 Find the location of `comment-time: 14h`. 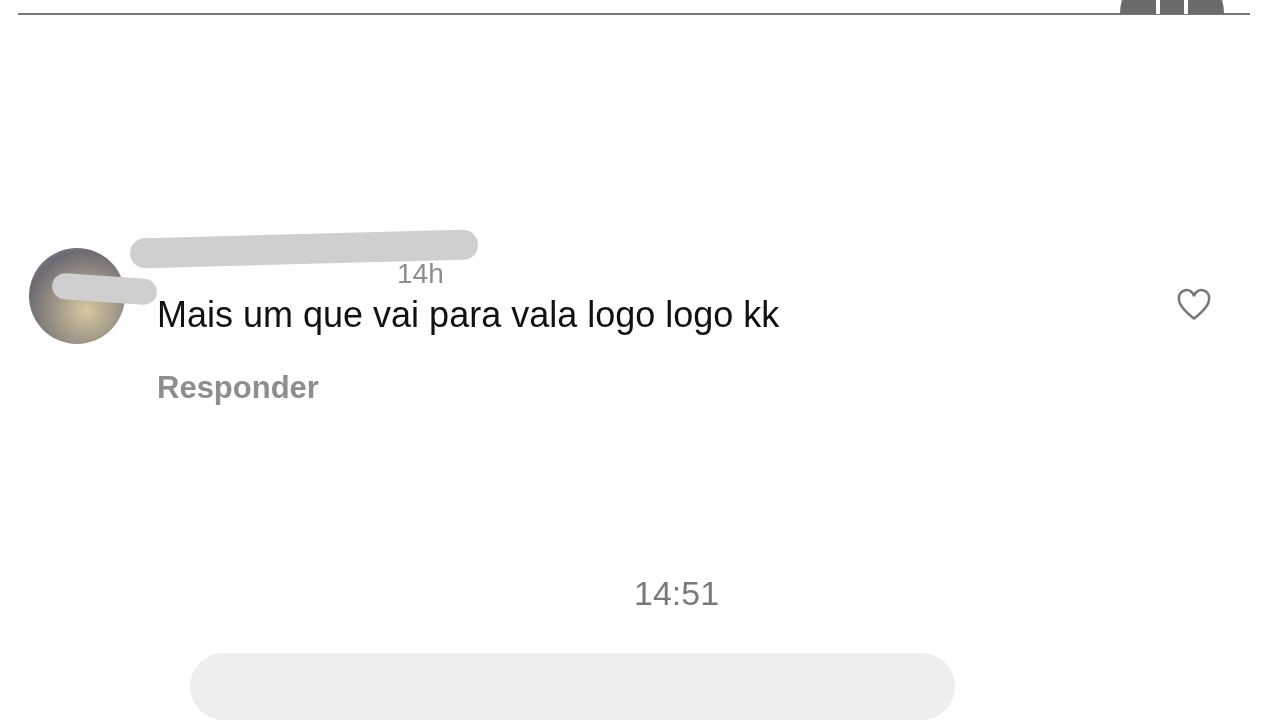

comment-time: 14h is located at coordinates (420, 274).